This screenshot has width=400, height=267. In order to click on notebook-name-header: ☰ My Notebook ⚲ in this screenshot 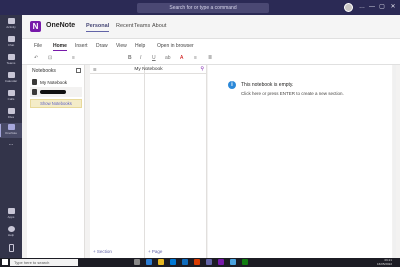, I will do `click(148, 69)`.